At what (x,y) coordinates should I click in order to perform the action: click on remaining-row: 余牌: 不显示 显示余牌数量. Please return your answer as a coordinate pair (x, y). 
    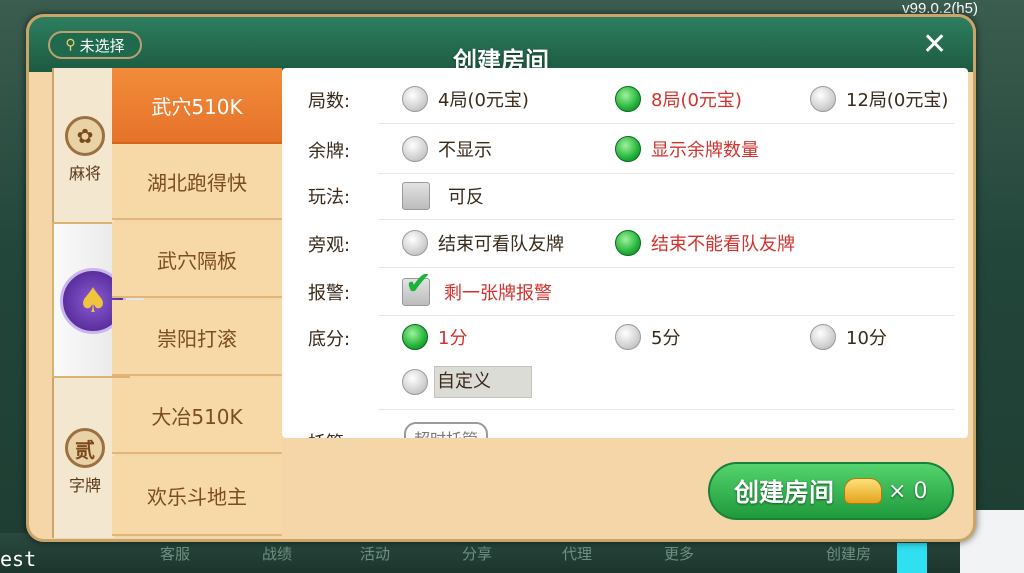
    Looking at the image, I should click on (625, 150).